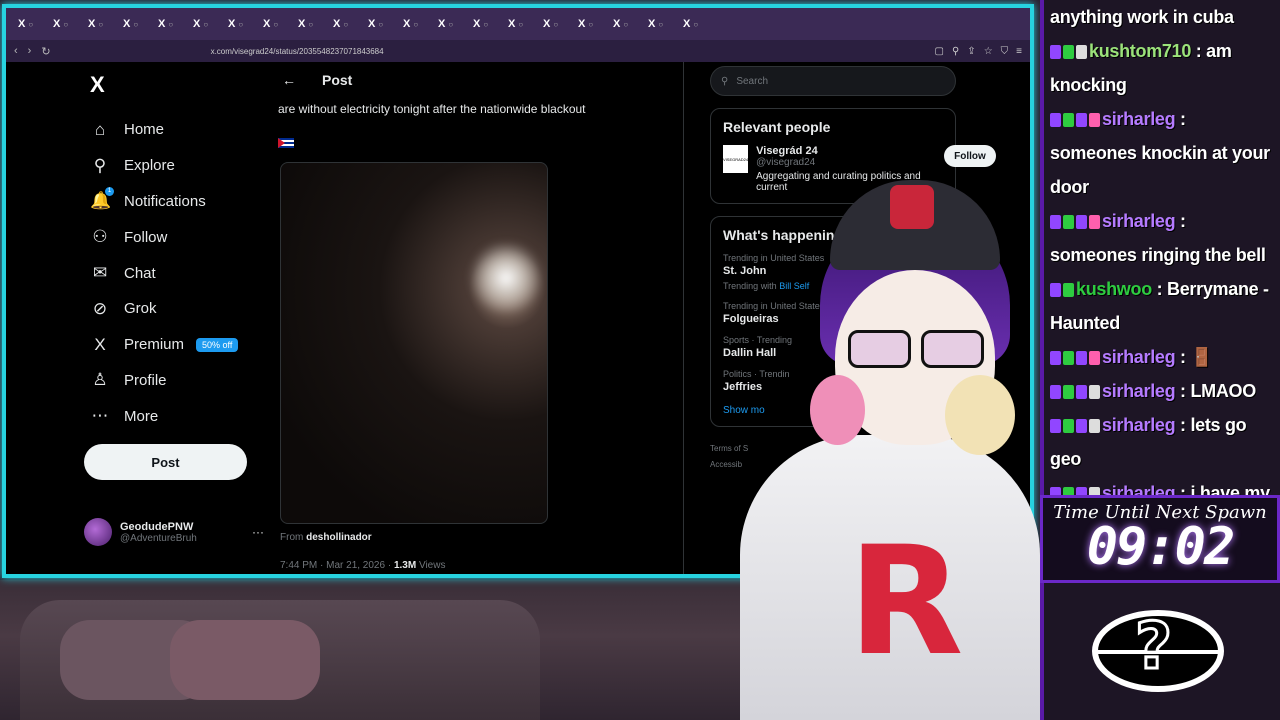  I want to click on nav-label: Home, so click(144, 130).